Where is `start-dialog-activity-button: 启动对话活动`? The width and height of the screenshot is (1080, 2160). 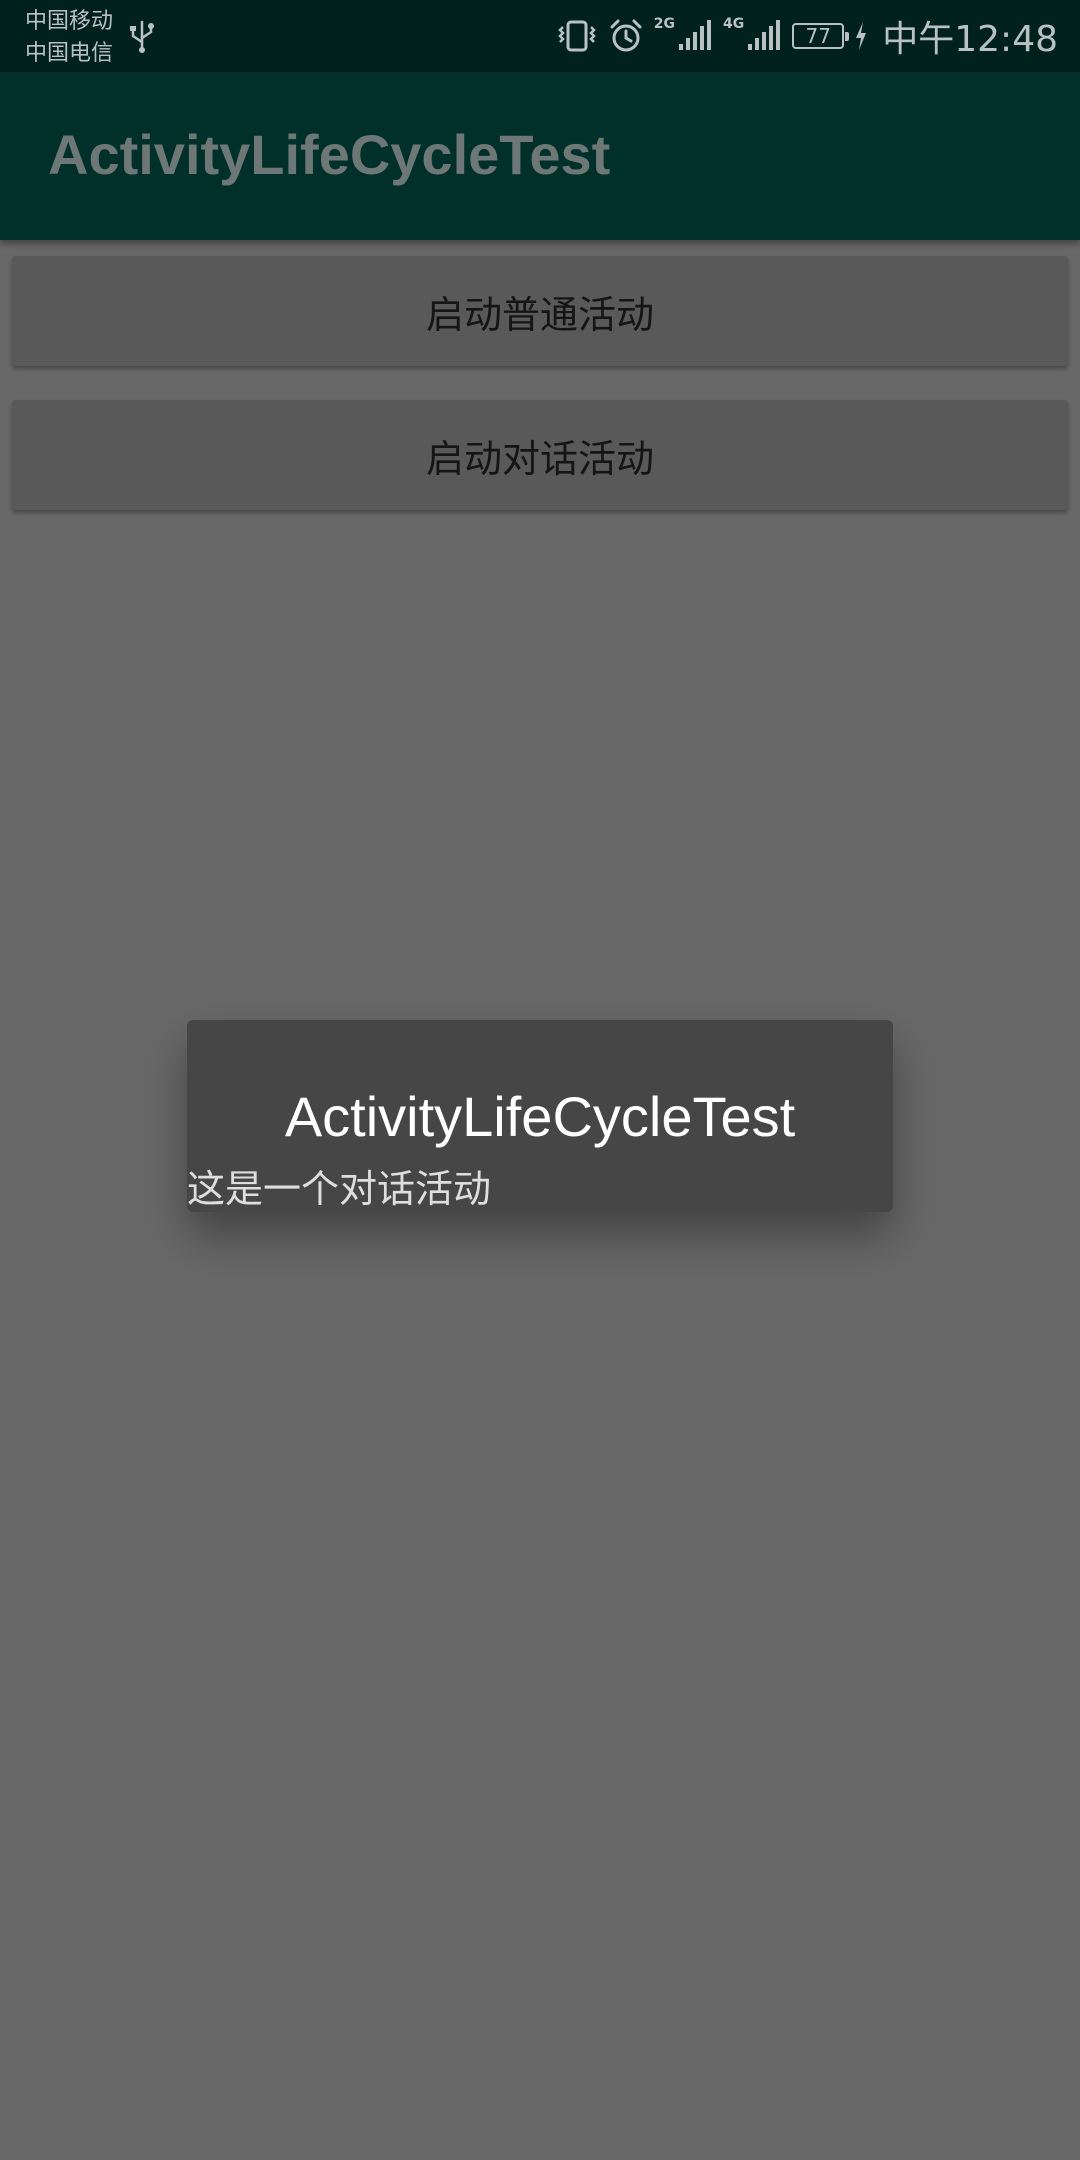 start-dialog-activity-button: 启动对话活动 is located at coordinates (540, 455).